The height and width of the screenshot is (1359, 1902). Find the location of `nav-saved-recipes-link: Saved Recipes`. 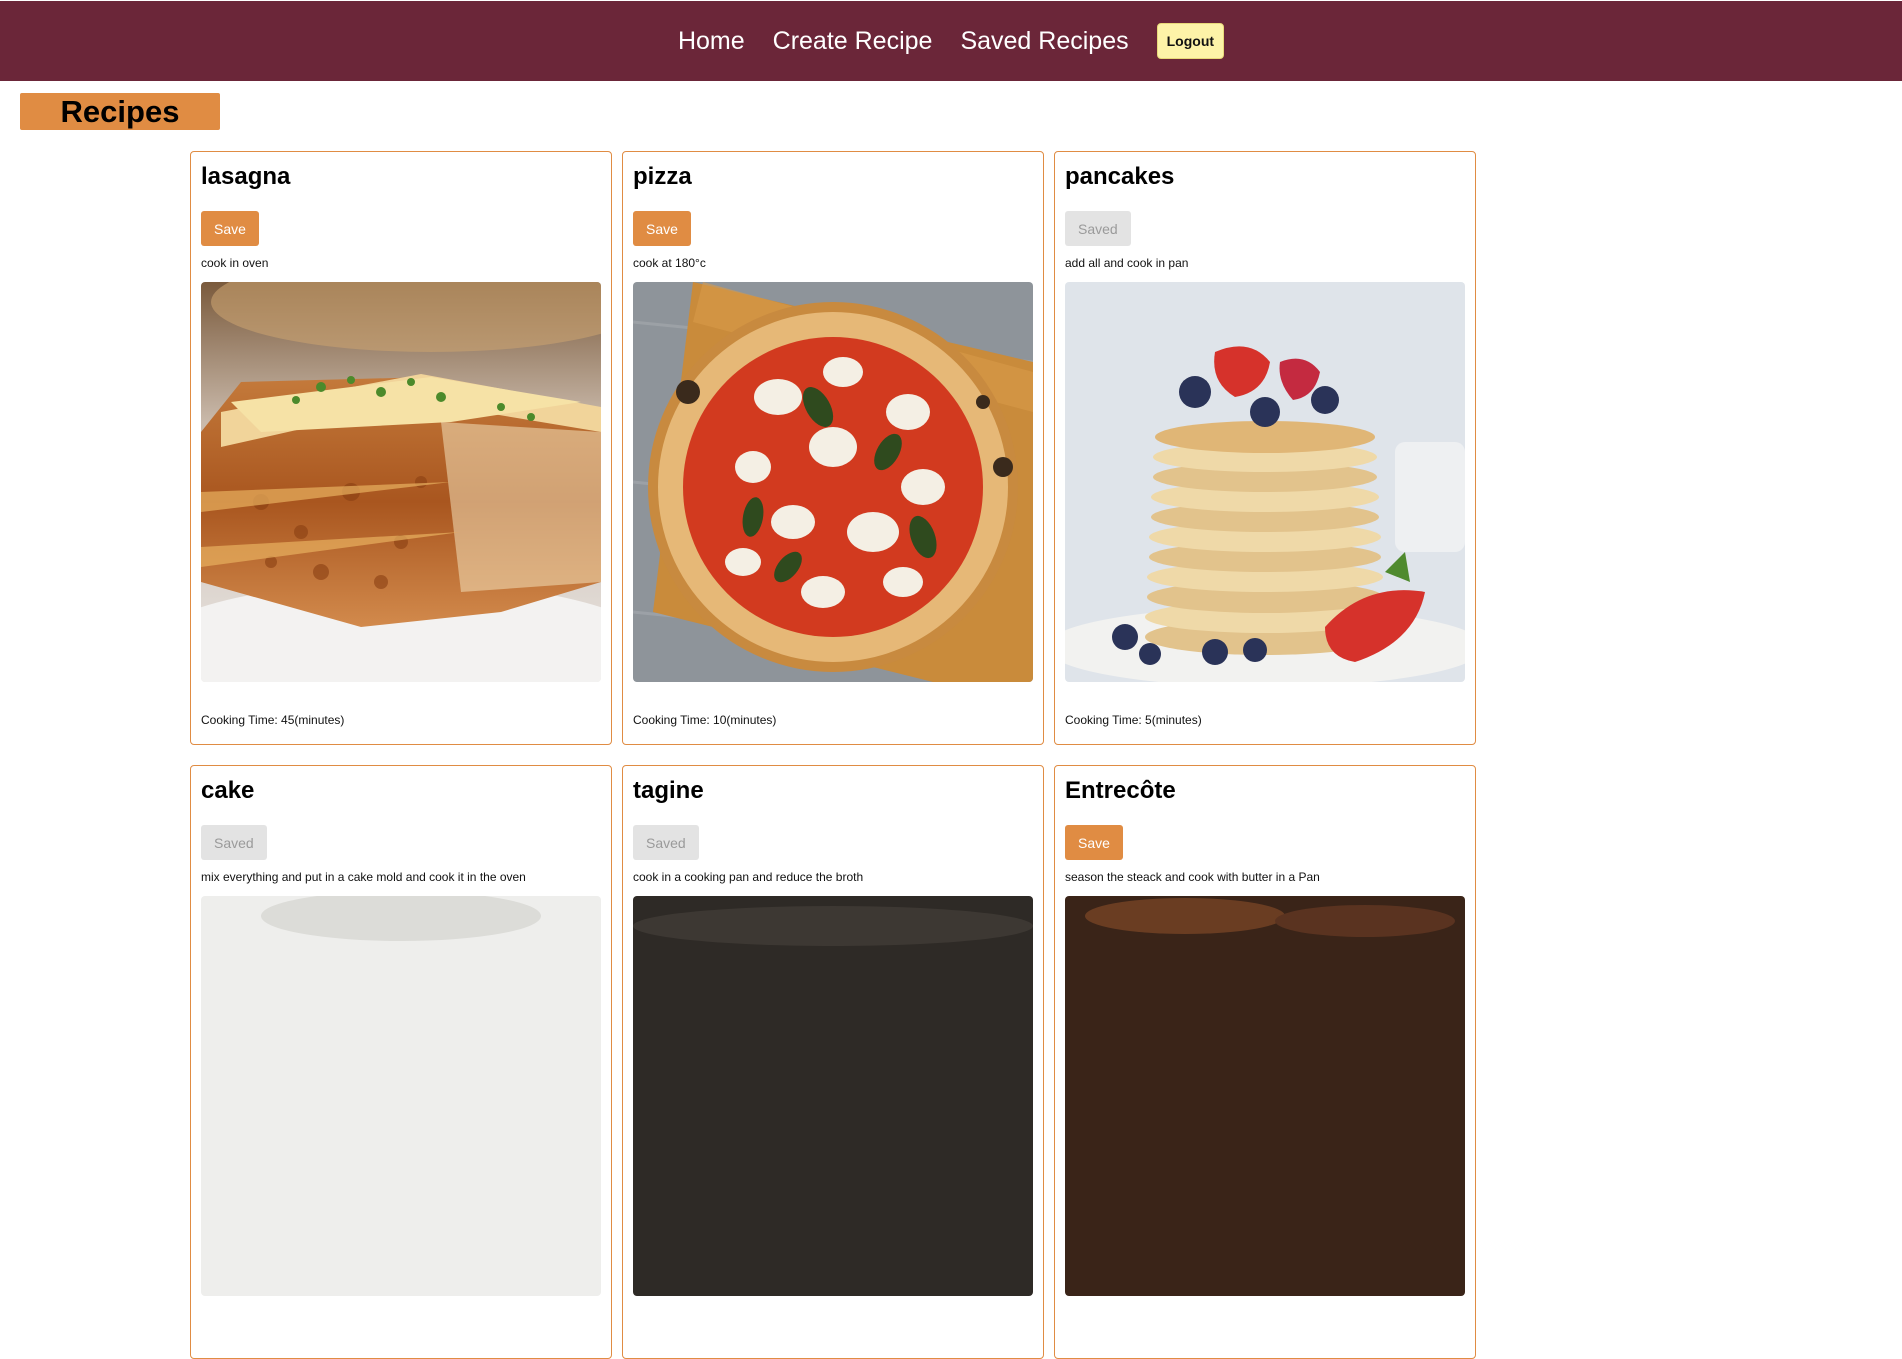

nav-saved-recipes-link: Saved Recipes is located at coordinates (1044, 41).